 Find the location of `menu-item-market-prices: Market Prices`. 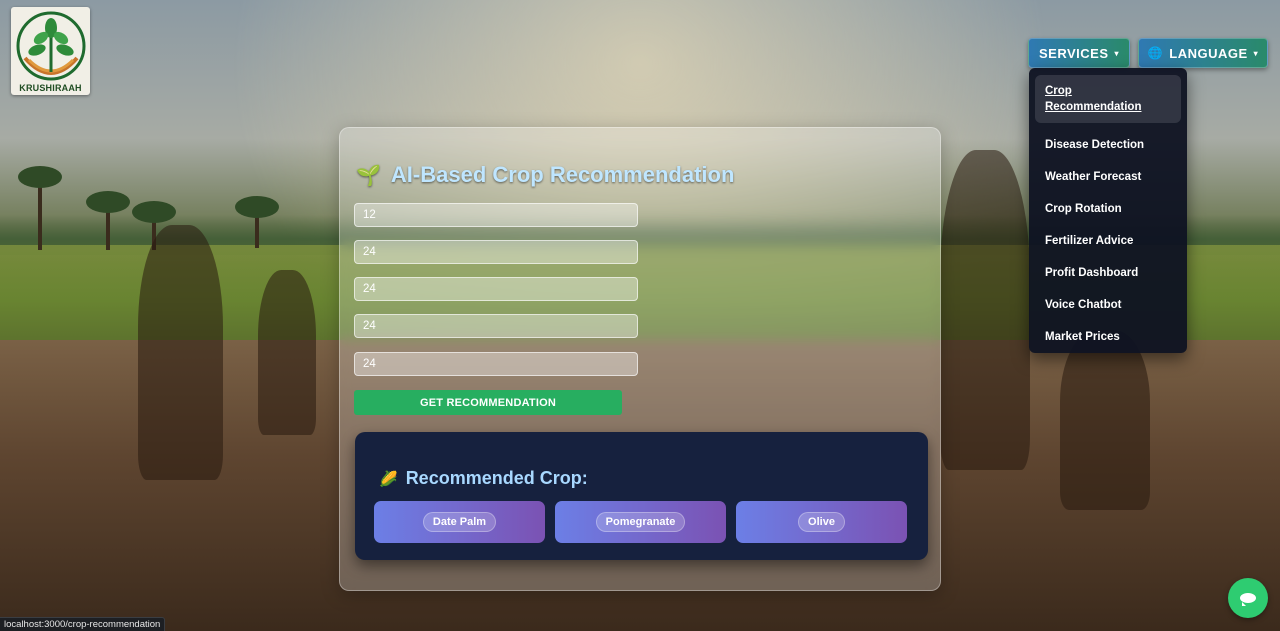

menu-item-market-prices: Market Prices is located at coordinates (1108, 337).